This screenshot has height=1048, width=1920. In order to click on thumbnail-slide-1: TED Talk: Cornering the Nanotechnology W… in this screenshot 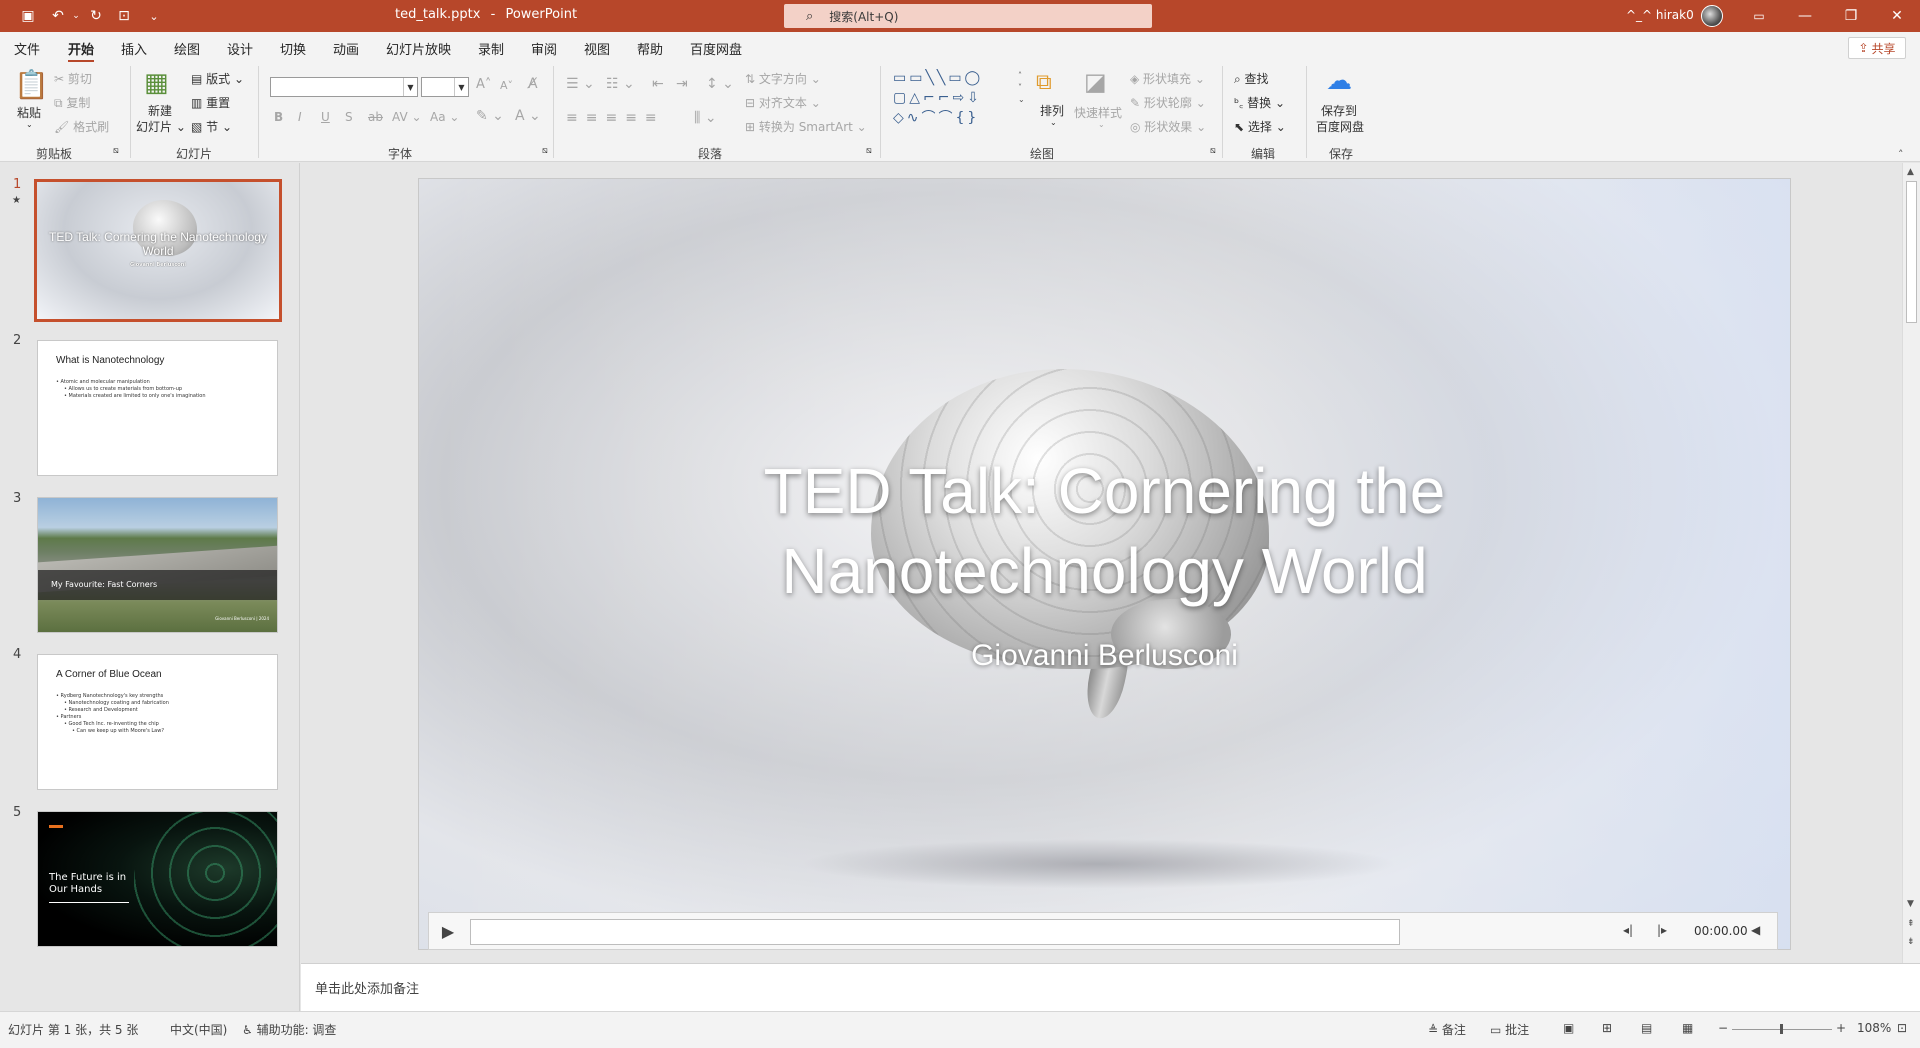, I will do `click(158, 250)`.